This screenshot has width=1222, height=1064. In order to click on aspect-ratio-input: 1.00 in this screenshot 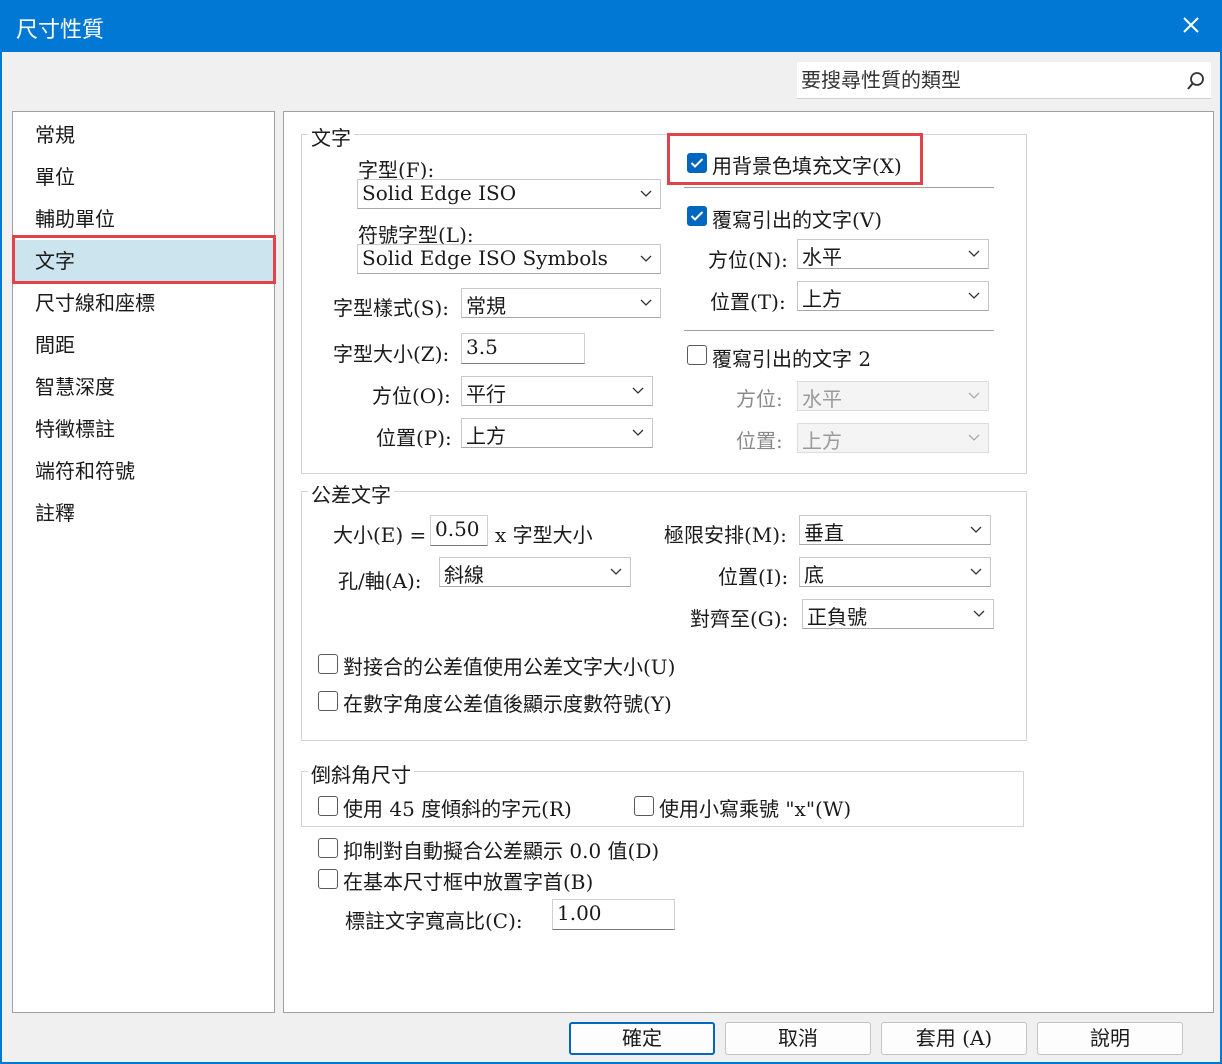, I will do `click(613, 914)`.